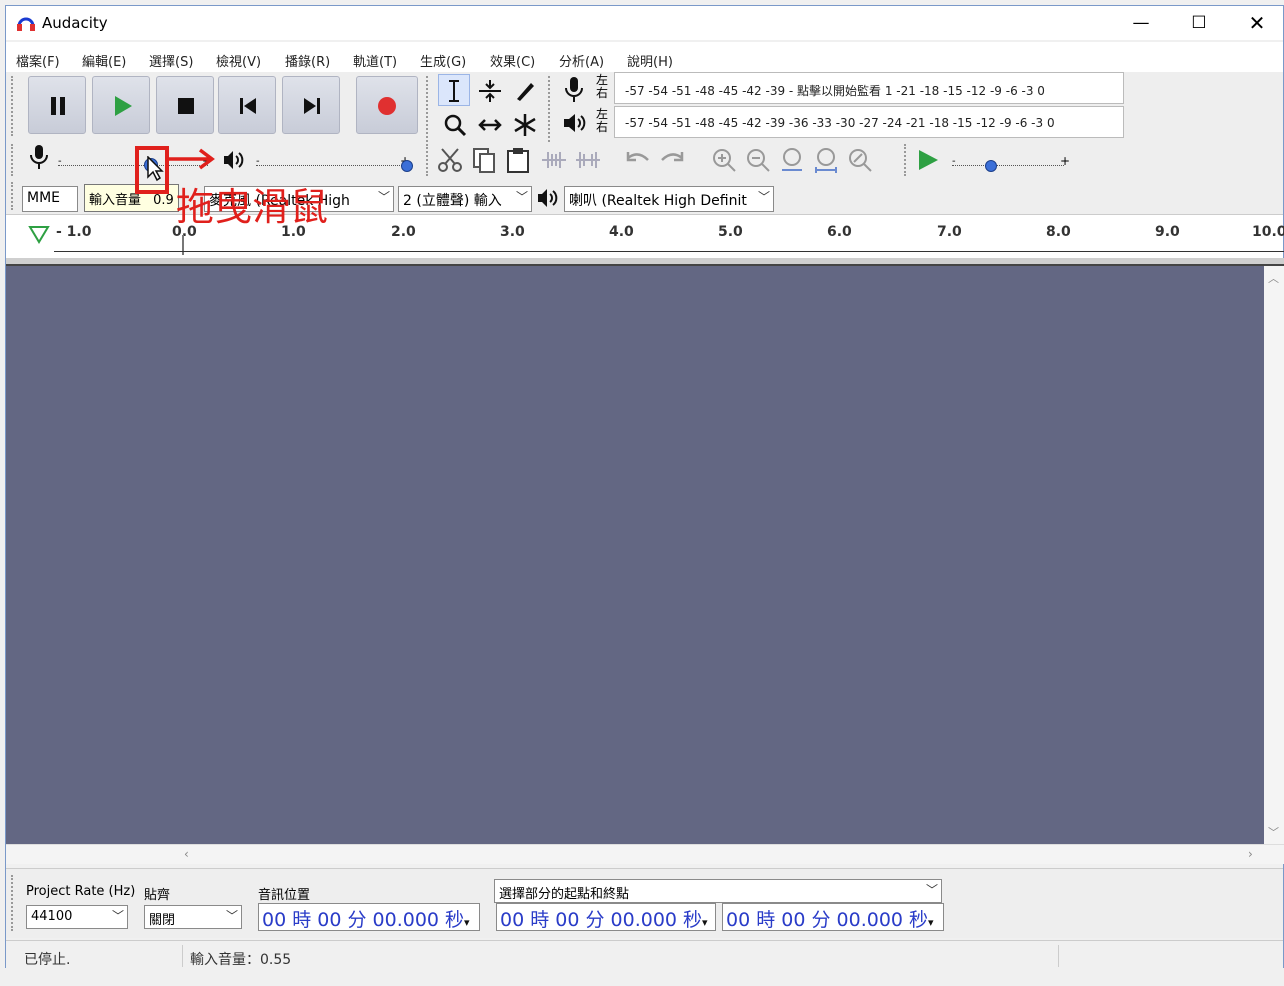 The image size is (1284, 986). What do you see at coordinates (860, 160) in the screenshot?
I see `zoom-toggle-icon` at bounding box center [860, 160].